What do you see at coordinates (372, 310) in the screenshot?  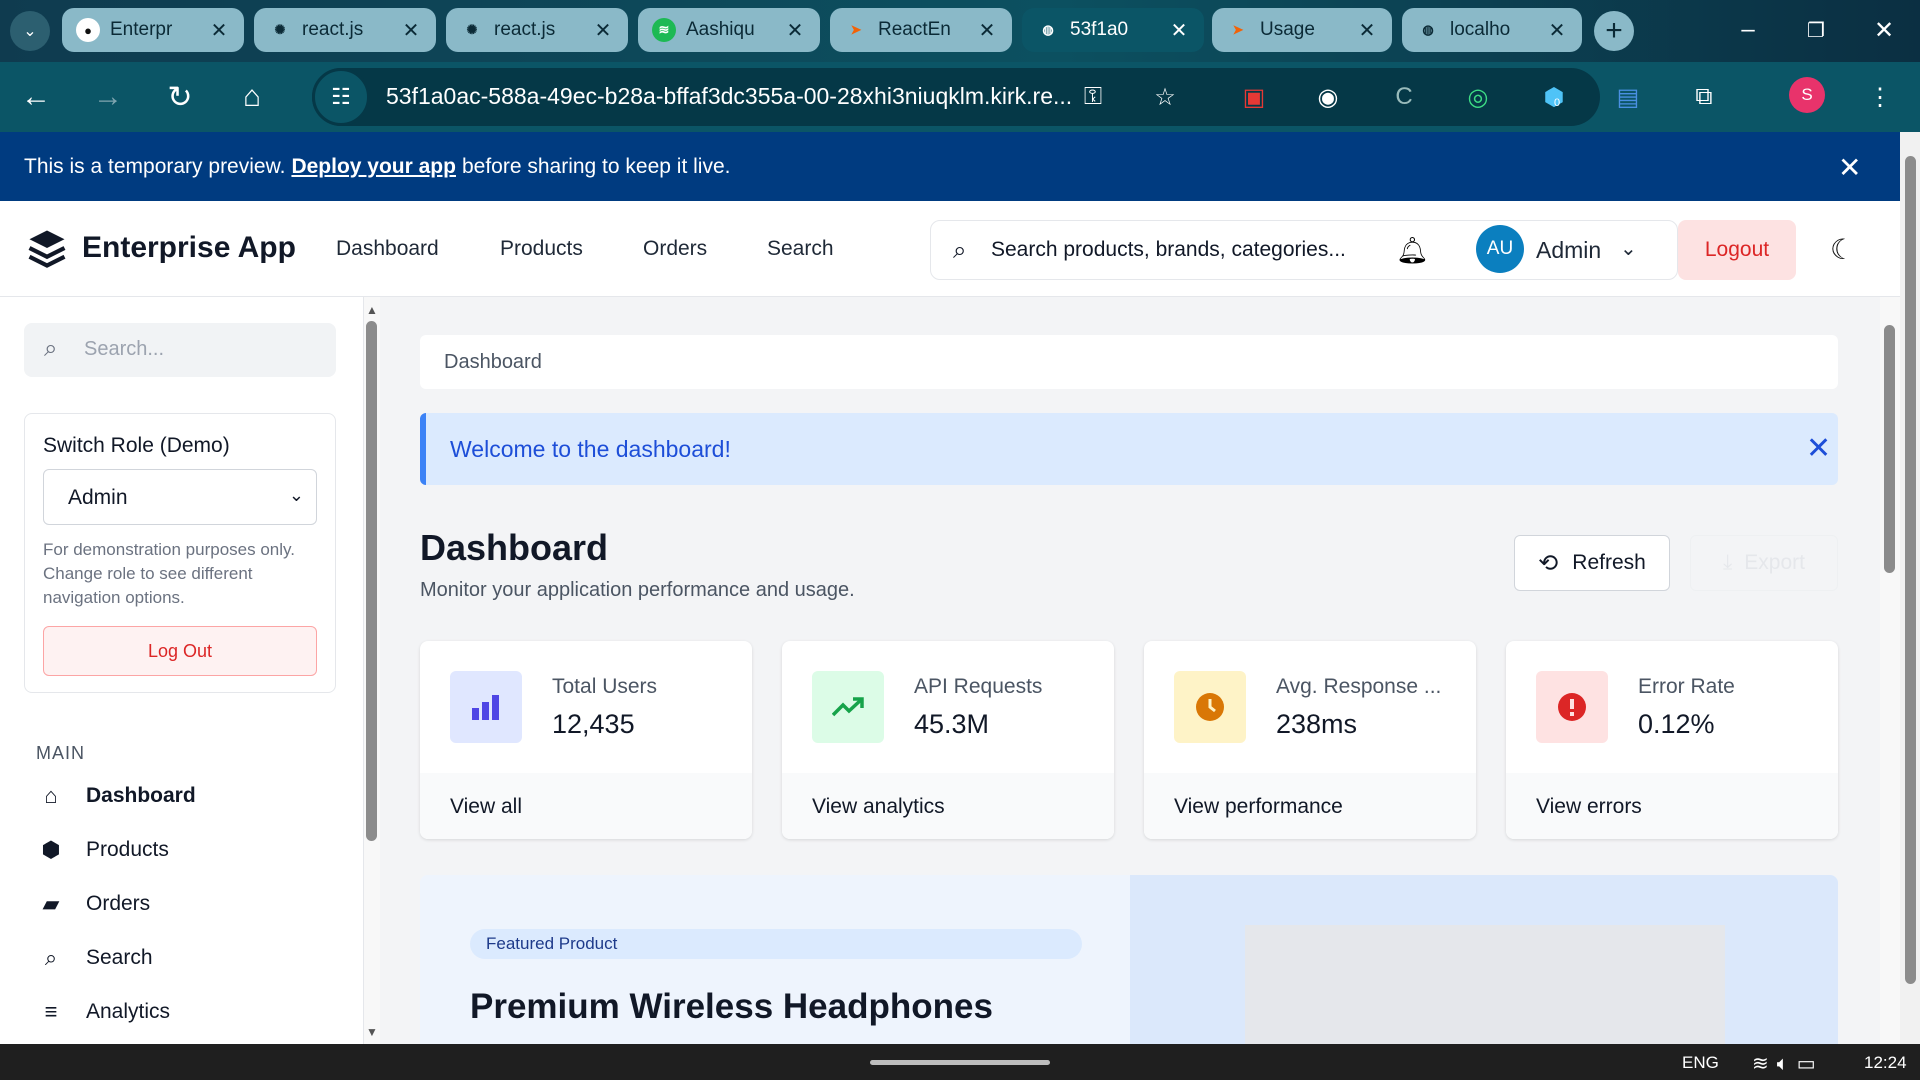 I see `scroll-up-icon: ▲` at bounding box center [372, 310].